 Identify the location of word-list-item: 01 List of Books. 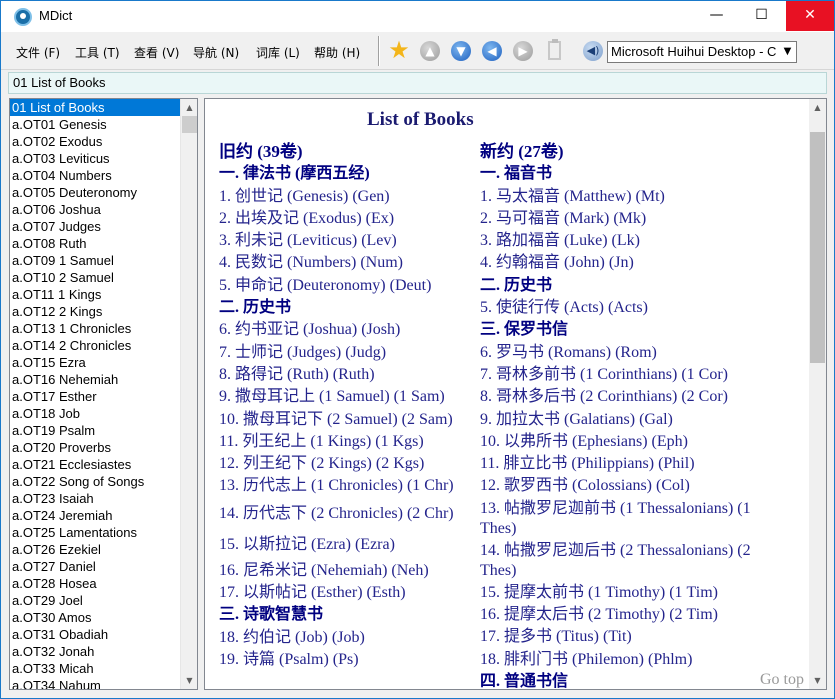
(95, 107).